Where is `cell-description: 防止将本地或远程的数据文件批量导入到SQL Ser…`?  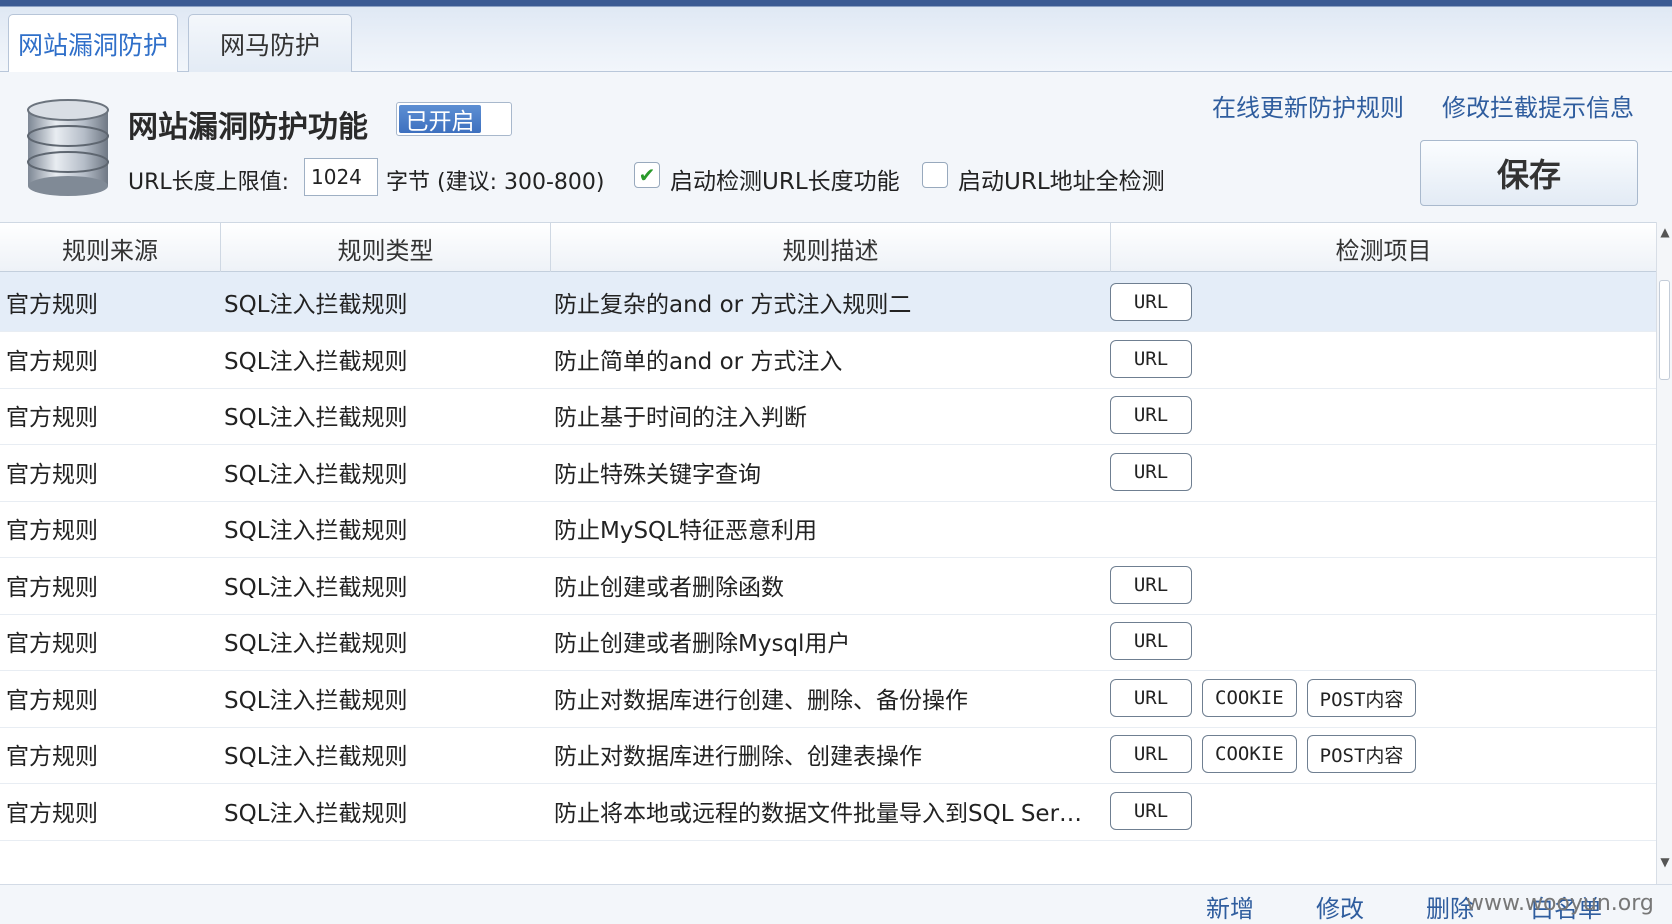 cell-description: 防止将本地或远程的数据文件批量导入到SQL Ser… is located at coordinates (818, 814).